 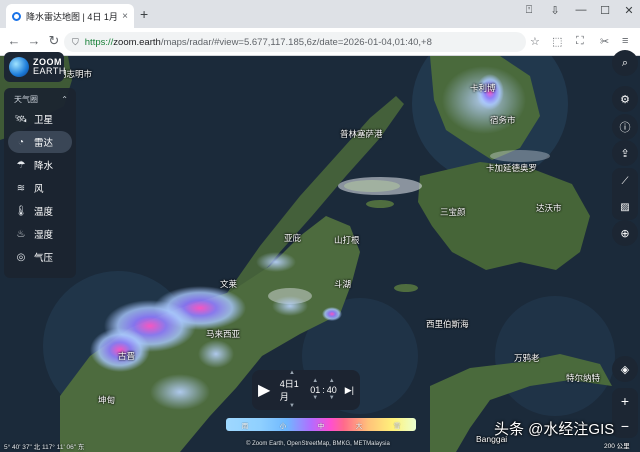 I want to click on url-host: zoom.earth, so click(x=137, y=42).